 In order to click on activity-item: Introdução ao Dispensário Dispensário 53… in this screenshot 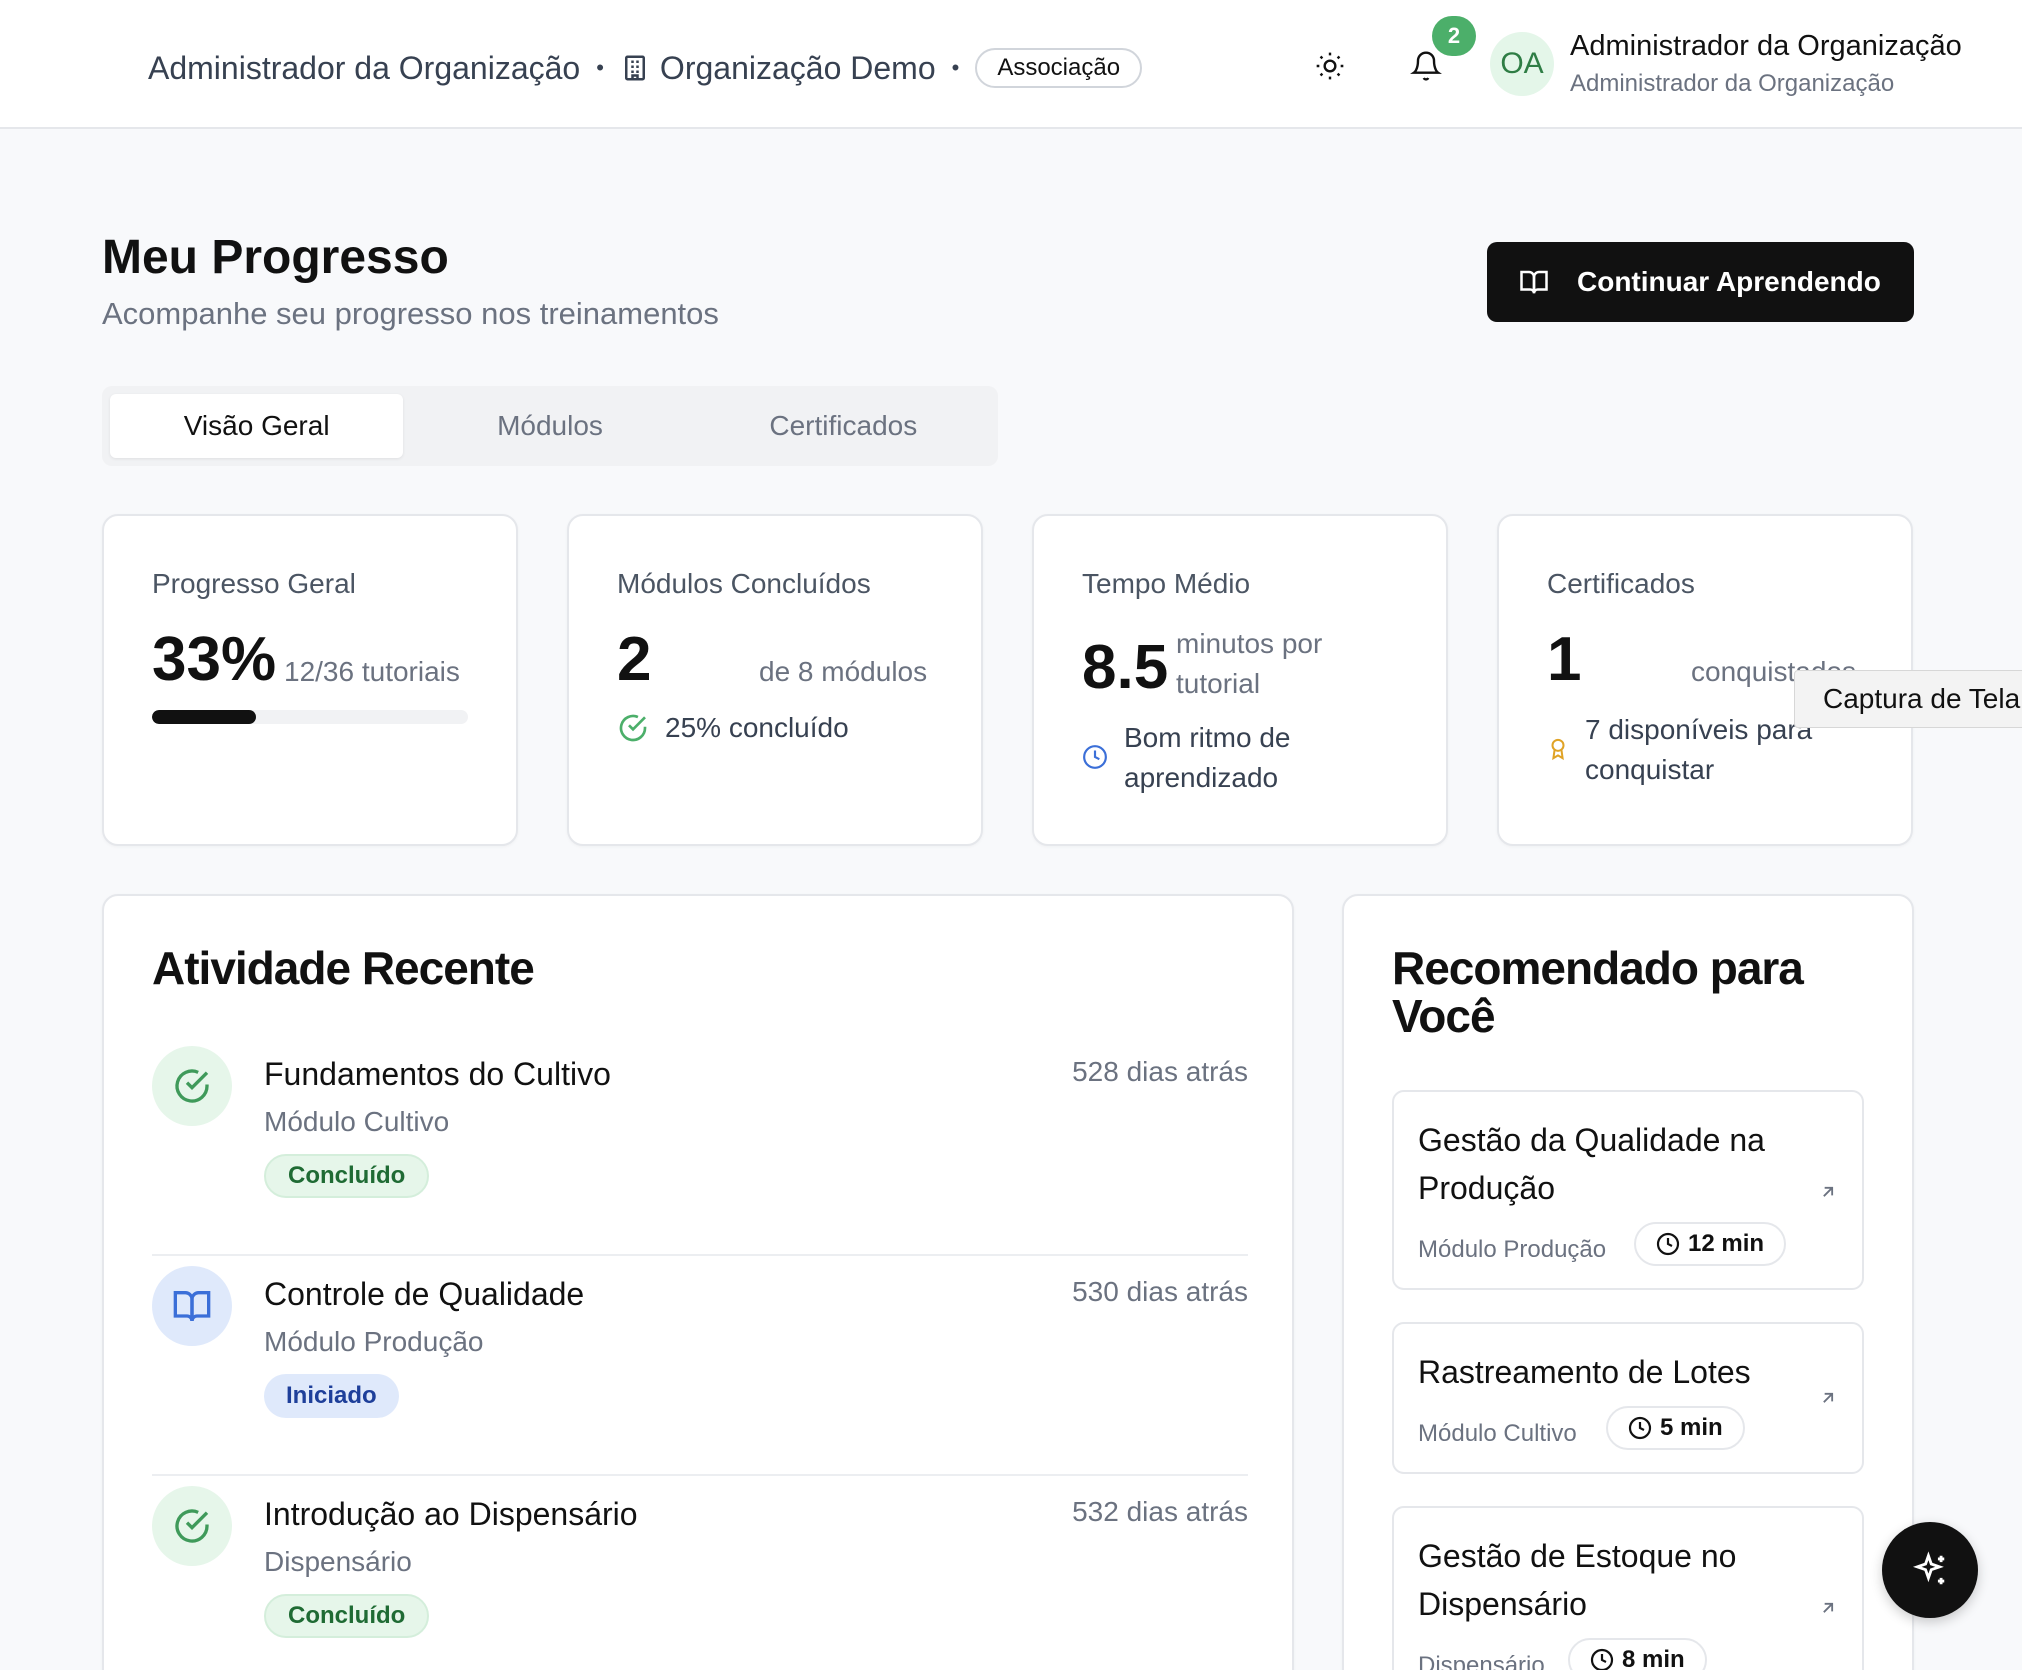, I will do `click(700, 1573)`.